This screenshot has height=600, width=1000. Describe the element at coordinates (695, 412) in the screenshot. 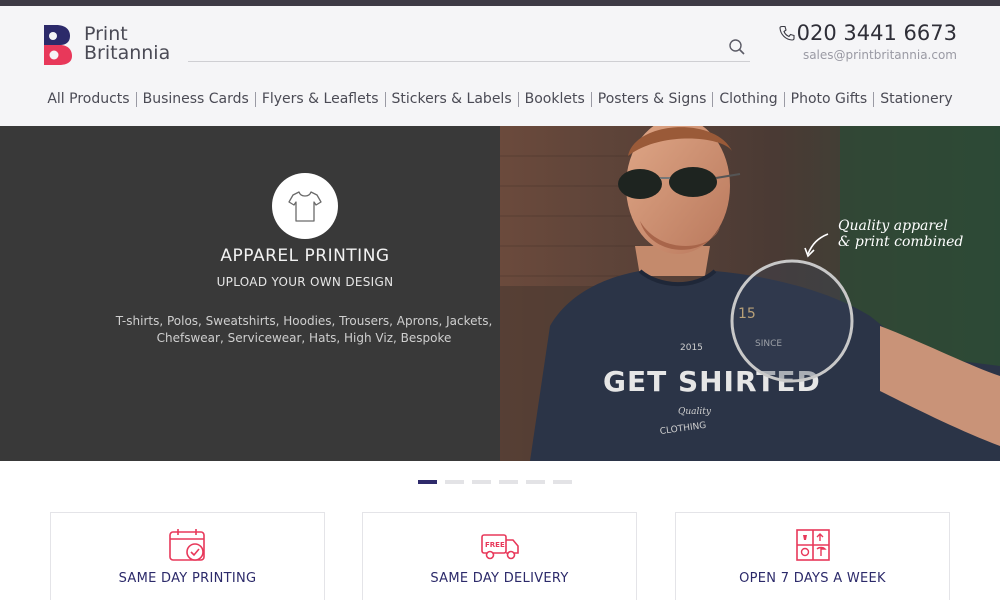

I see `shirt-quality-text: Quality` at that location.